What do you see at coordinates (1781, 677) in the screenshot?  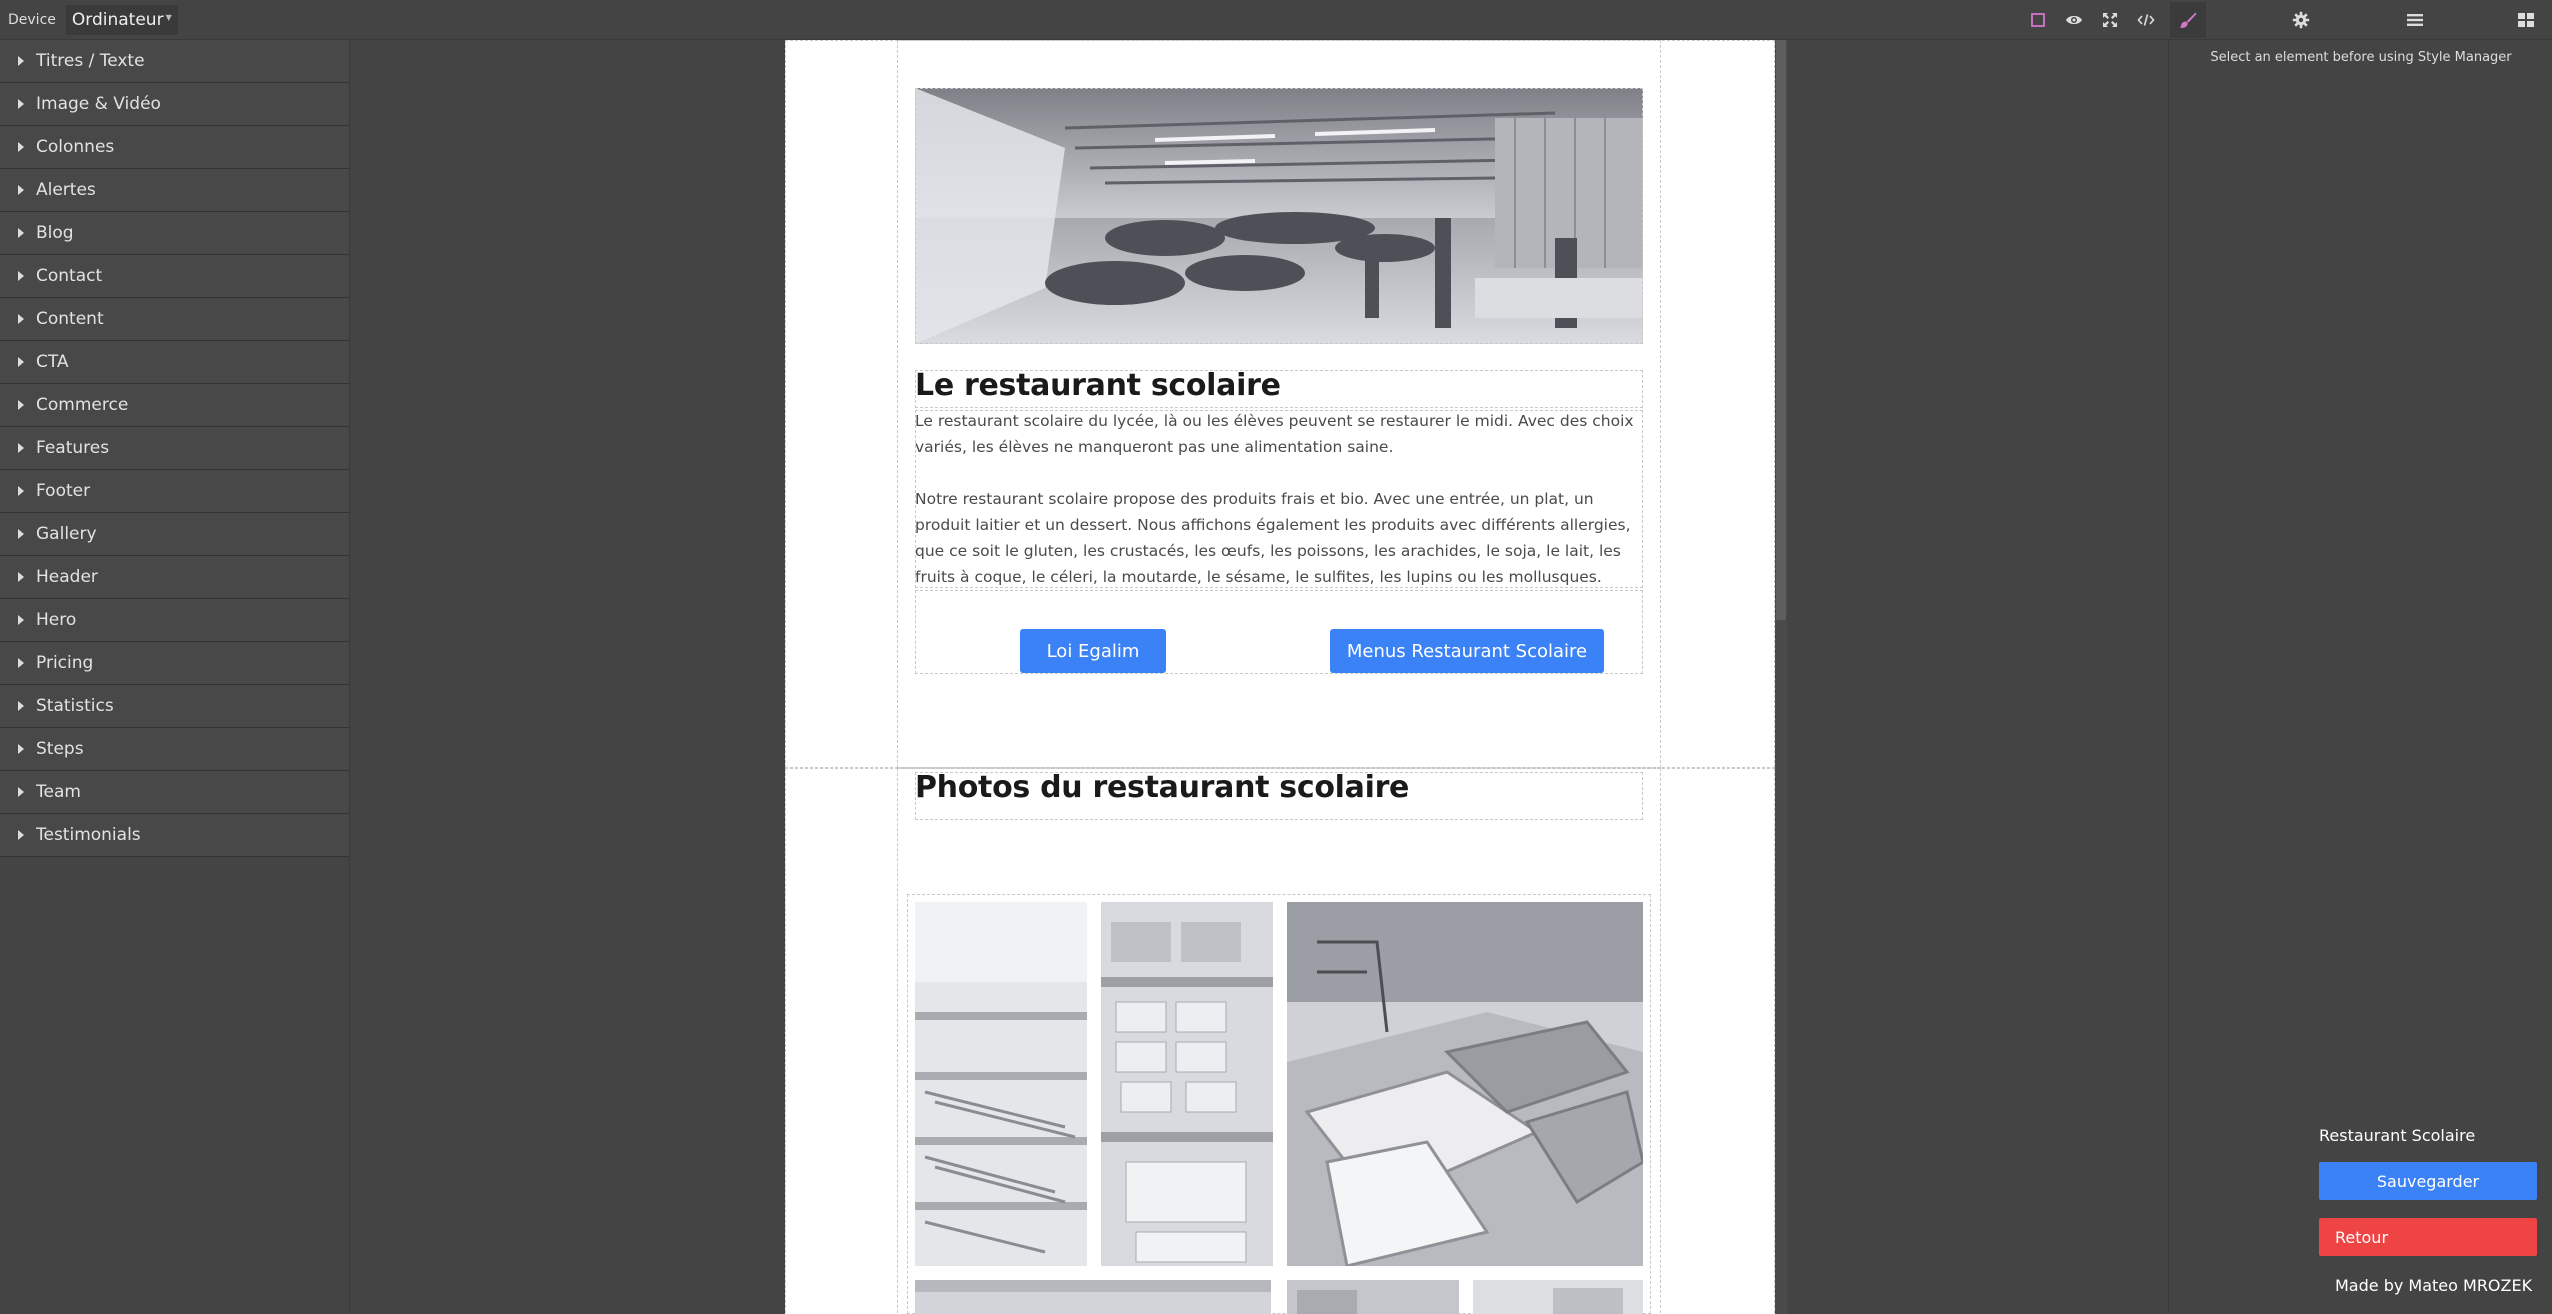 I see `canvas-scrollbar` at bounding box center [1781, 677].